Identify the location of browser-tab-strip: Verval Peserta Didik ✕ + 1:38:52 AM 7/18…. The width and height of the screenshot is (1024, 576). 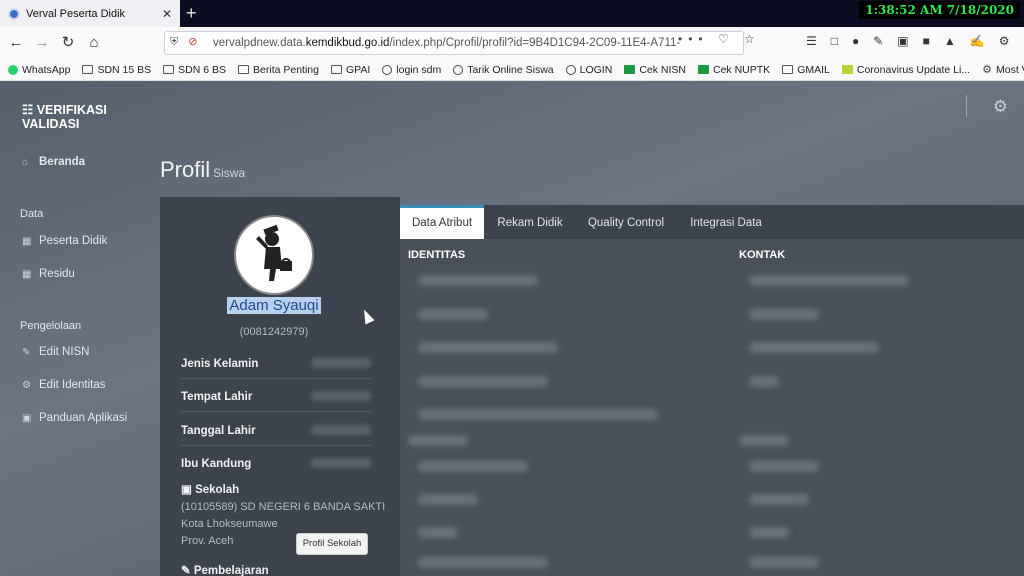
(512, 13).